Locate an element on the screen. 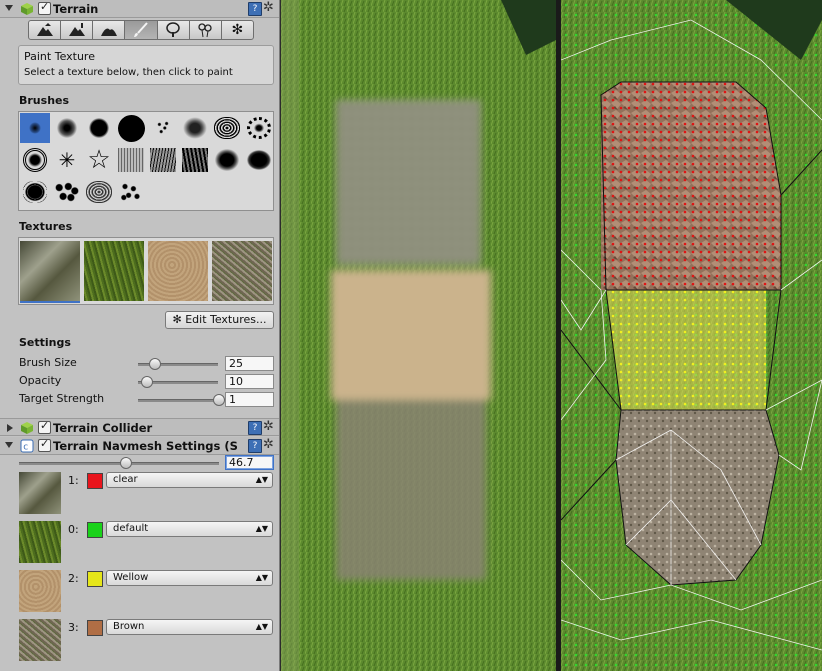 The image size is (822, 671). settings-heading: Settings is located at coordinates (45, 342).